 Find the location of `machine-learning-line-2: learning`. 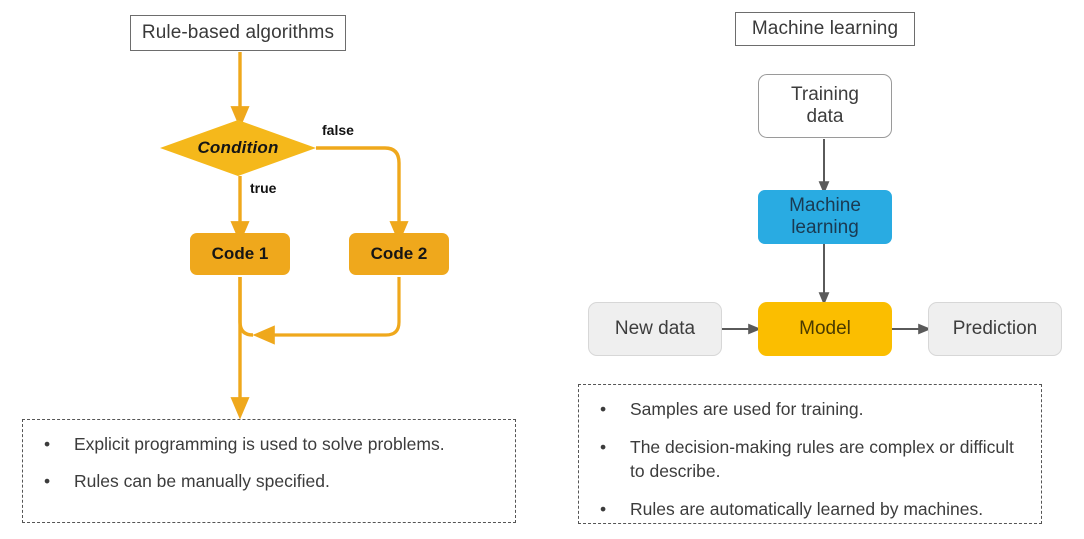

machine-learning-line-2: learning is located at coordinates (825, 227).